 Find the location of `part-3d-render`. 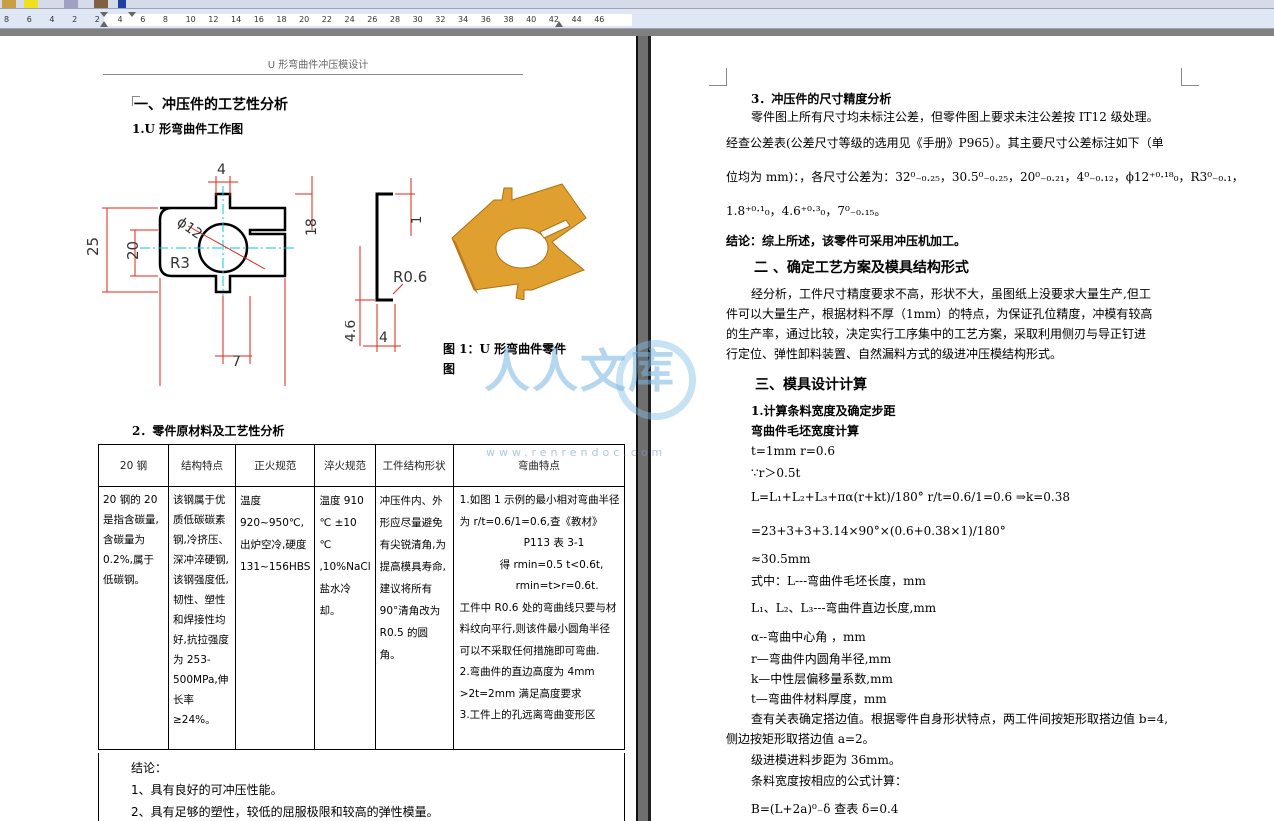

part-3d-render is located at coordinates (519, 241).